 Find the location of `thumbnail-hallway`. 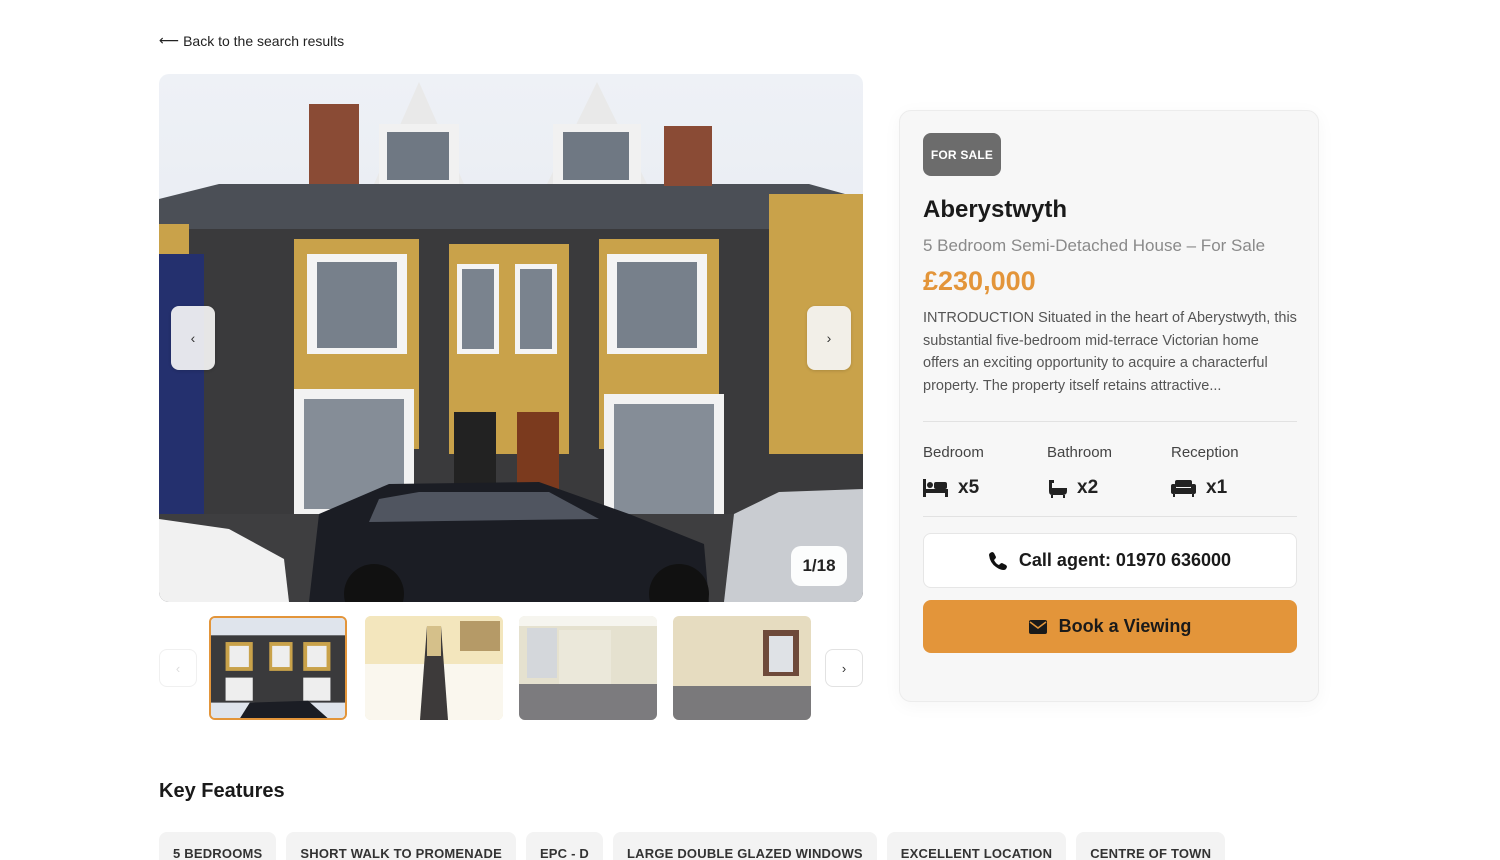

thumbnail-hallway is located at coordinates (434, 668).